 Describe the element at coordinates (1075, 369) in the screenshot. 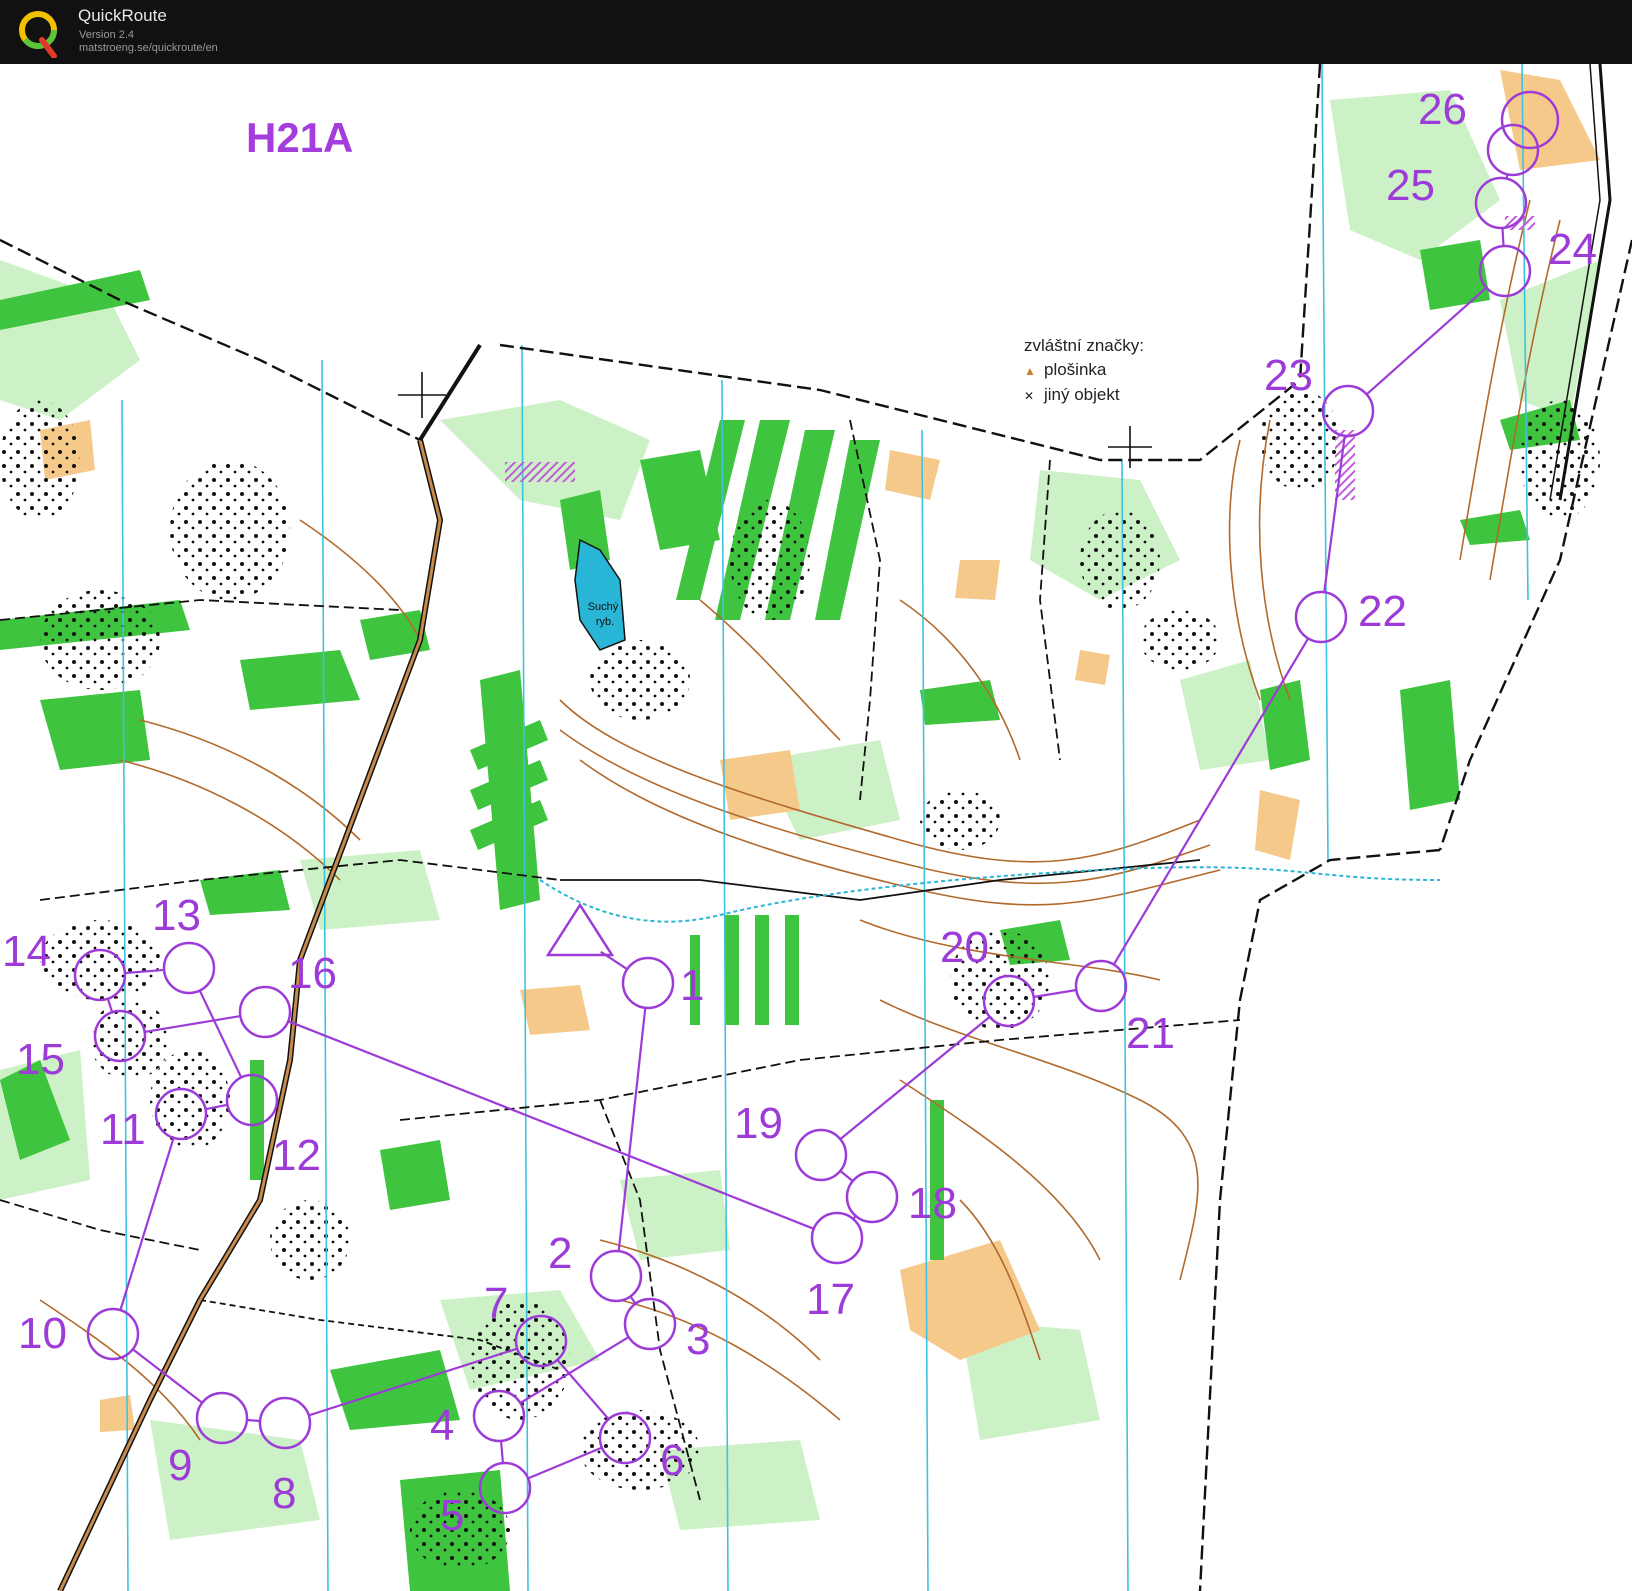

I see `legend-item-label: plošinka` at that location.